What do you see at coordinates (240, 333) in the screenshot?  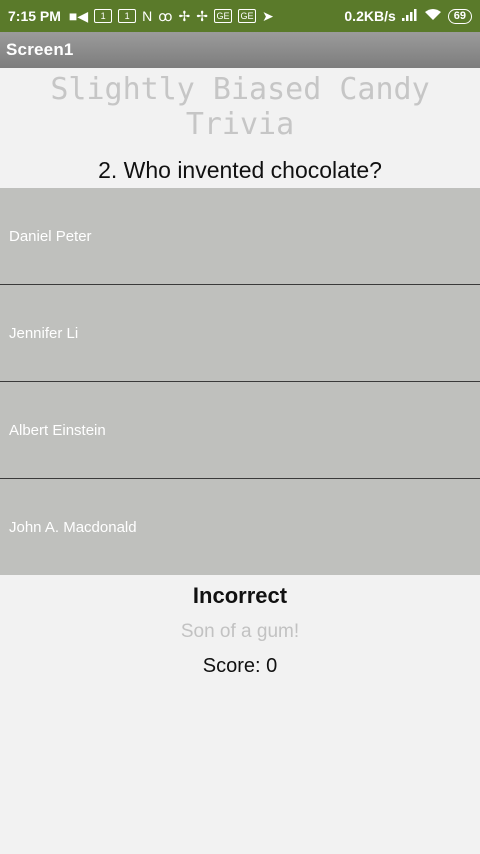 I see `answer-button-2: Jennifer Li` at bounding box center [240, 333].